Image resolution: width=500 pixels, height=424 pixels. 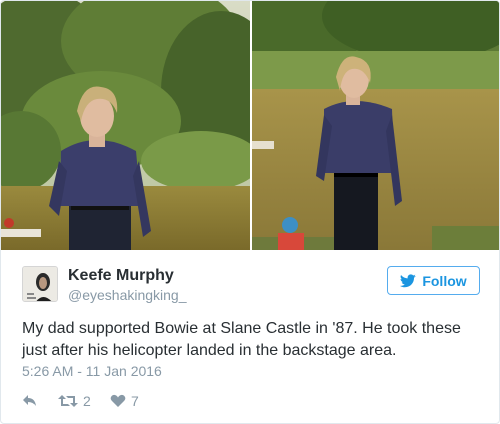 I want to click on retweet-button: 2, so click(x=84, y=401).